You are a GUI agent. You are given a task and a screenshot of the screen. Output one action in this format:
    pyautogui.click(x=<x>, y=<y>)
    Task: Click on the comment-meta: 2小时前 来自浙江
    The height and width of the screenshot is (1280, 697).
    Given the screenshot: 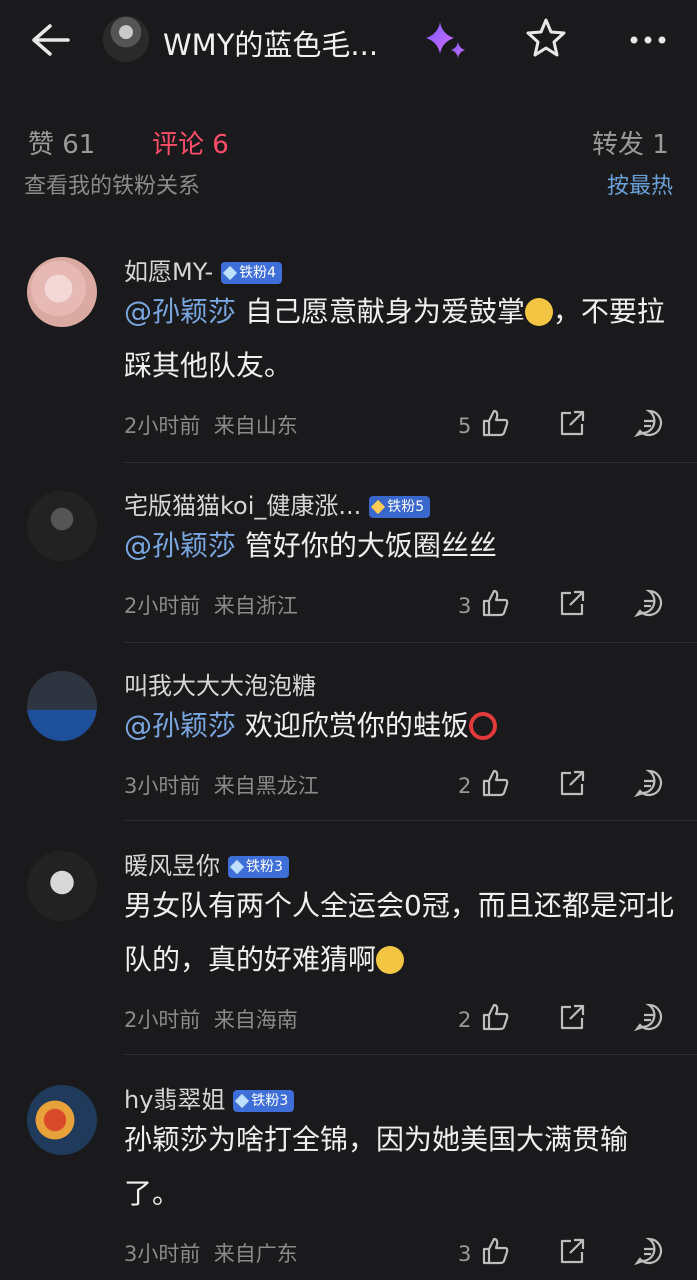 What is the action you would take?
    pyautogui.click(x=211, y=606)
    